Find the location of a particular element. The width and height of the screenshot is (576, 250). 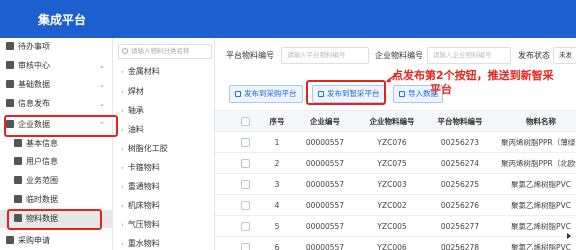

tree-node-label: 树脂化工胶 is located at coordinates (147, 148).